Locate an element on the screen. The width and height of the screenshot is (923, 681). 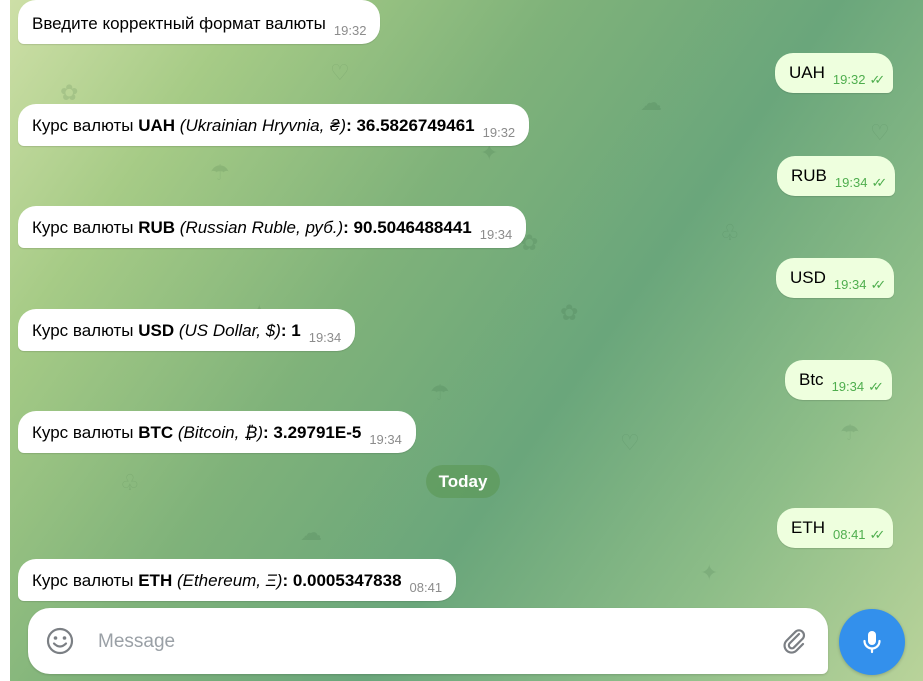
microphone-button is located at coordinates (872, 642).